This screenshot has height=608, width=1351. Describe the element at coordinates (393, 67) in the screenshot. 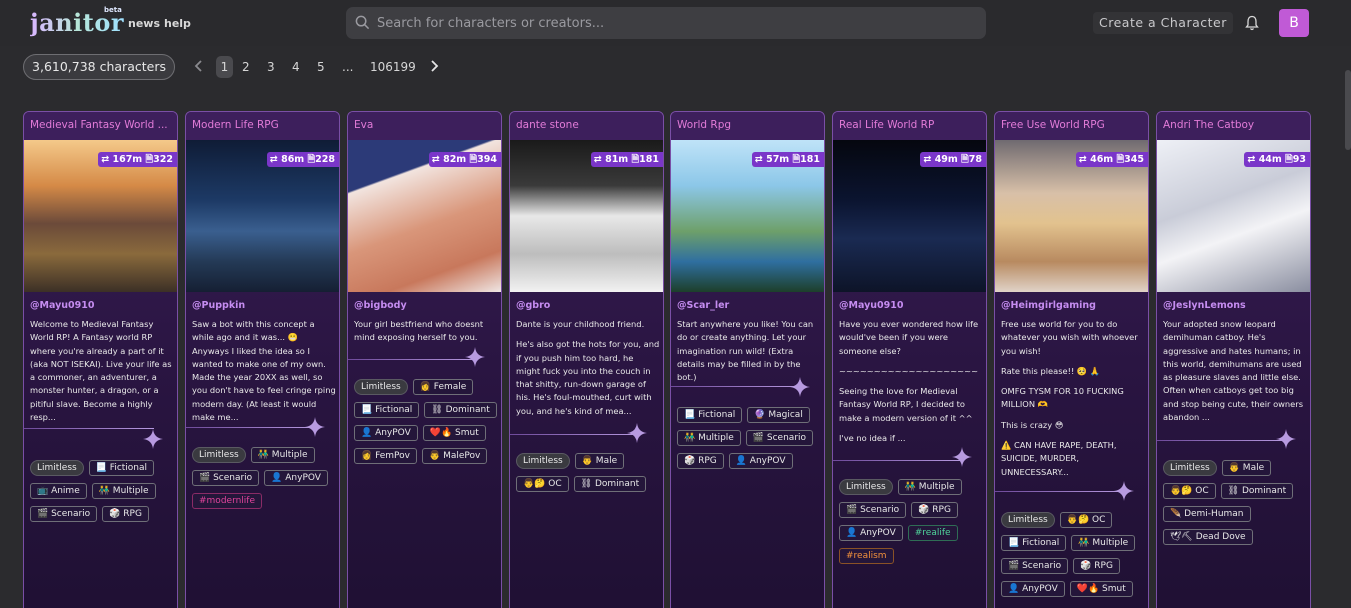

I see `page-last: 106199` at that location.